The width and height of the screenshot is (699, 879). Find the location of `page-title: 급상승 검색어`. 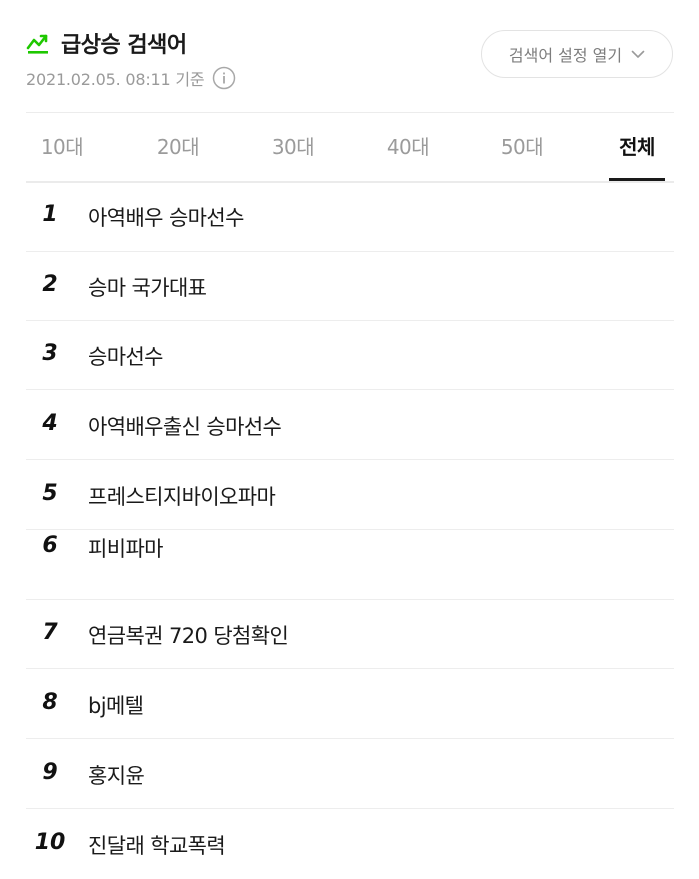

page-title: 급상승 검색어 is located at coordinates (124, 45).